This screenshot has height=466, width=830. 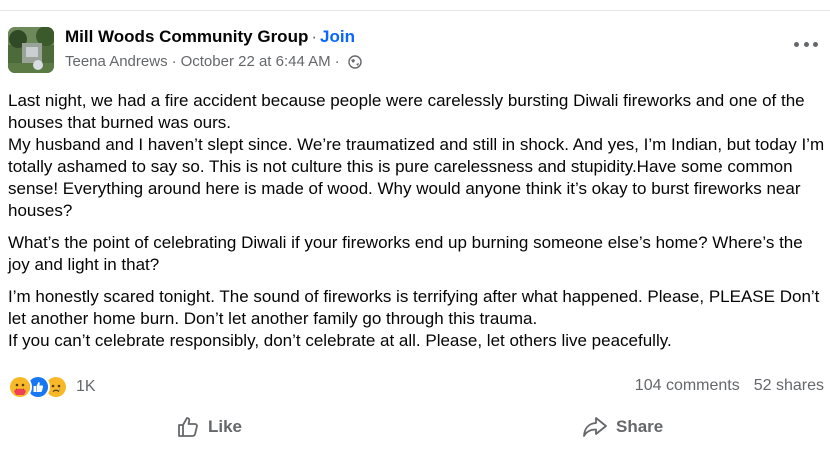 I want to click on join-button: Join, so click(x=337, y=36).